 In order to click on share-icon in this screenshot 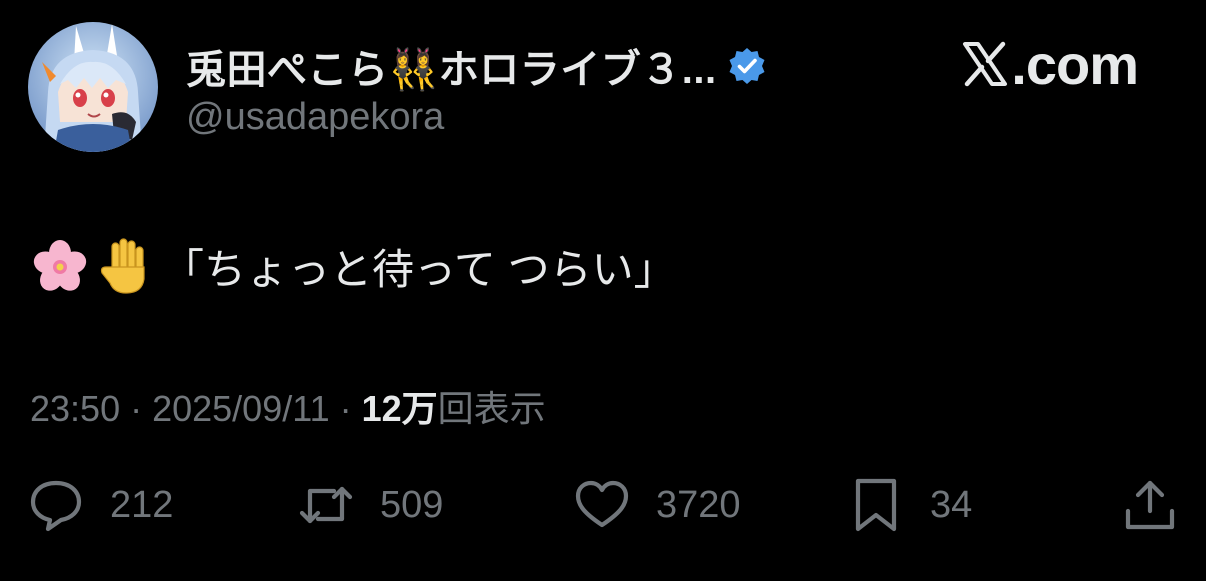, I will do `click(1150, 505)`.